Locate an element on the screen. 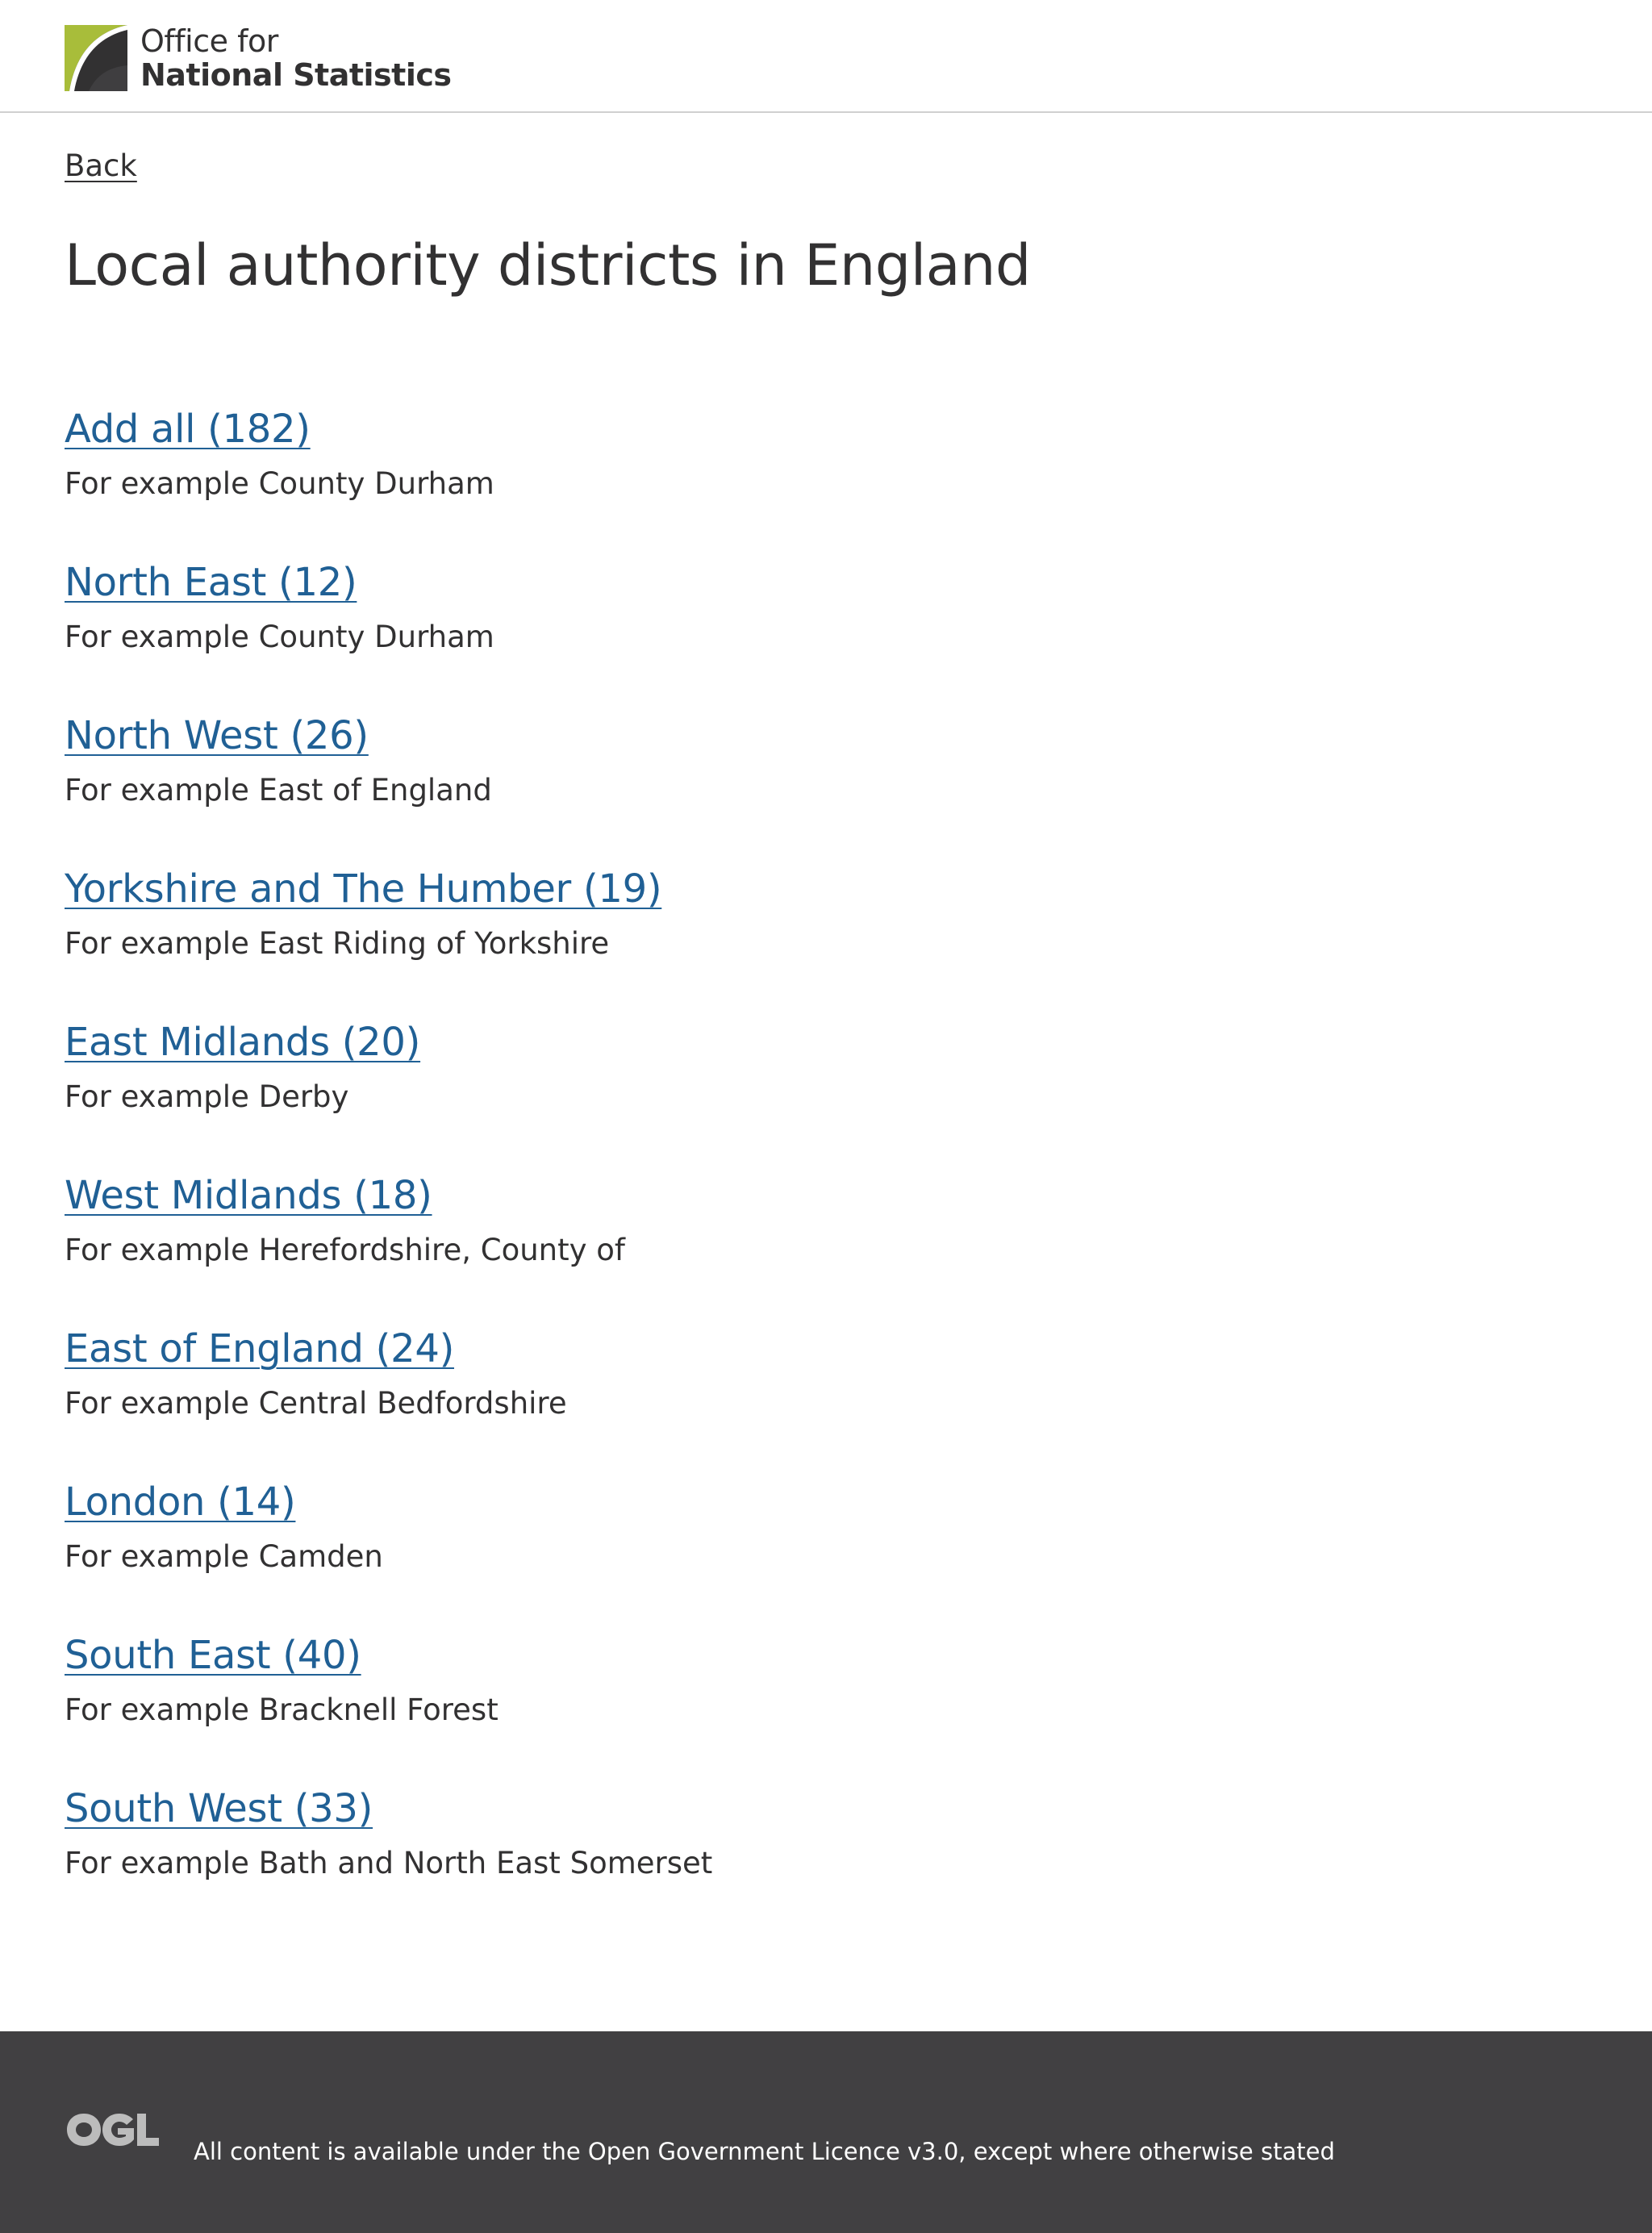  region-hint: For example Bath and North East Somerset is located at coordinates (389, 1863).